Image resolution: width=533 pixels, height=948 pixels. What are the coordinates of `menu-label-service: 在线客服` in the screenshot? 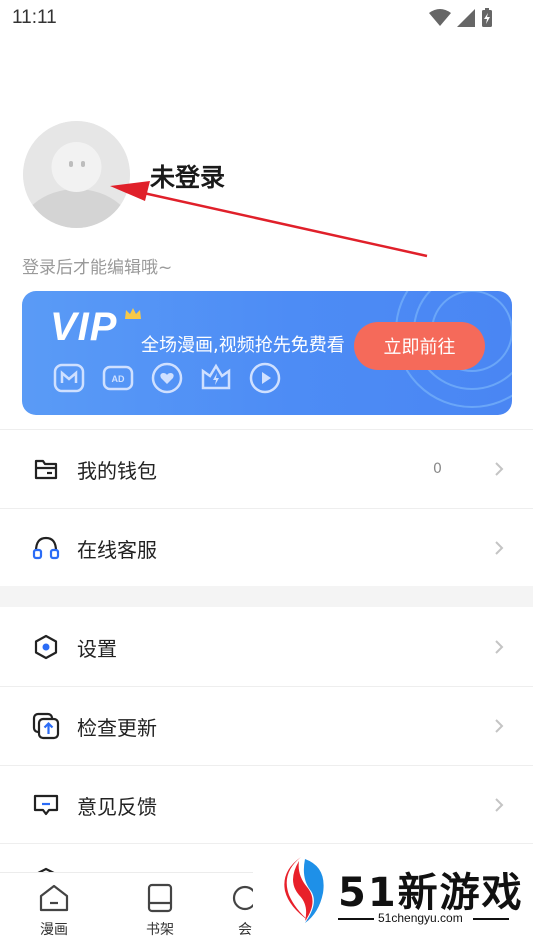 It's located at (117, 549).